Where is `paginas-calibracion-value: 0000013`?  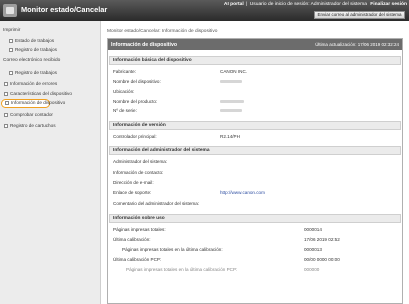 paginas-calibracion-value: 0000013 is located at coordinates (313, 249).